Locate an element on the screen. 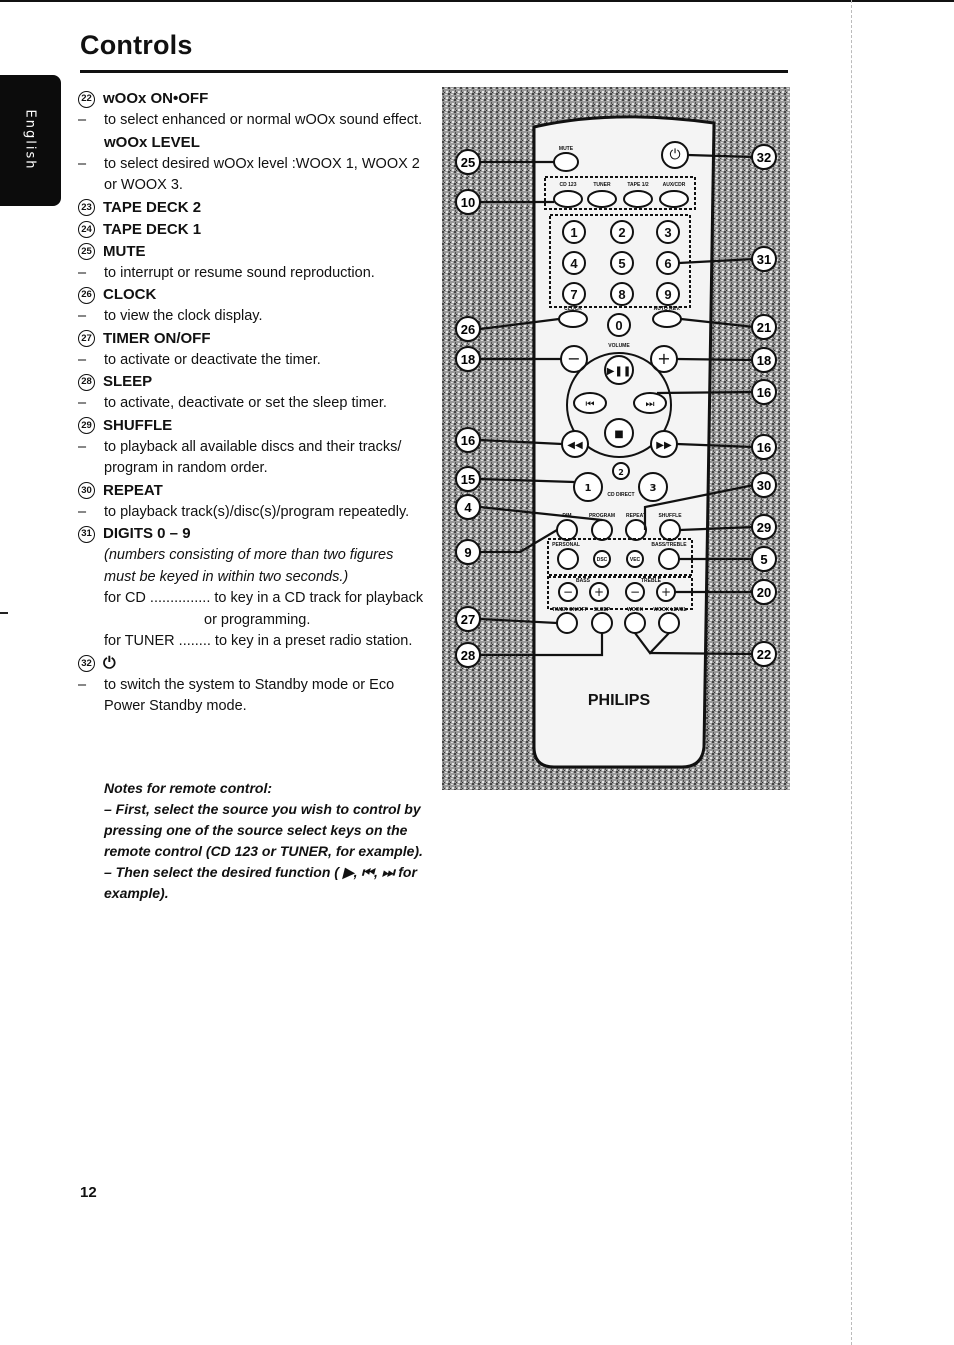 The width and height of the screenshot is (954, 1345). item-label: DIGITS 0 – 9 is located at coordinates (147, 534).